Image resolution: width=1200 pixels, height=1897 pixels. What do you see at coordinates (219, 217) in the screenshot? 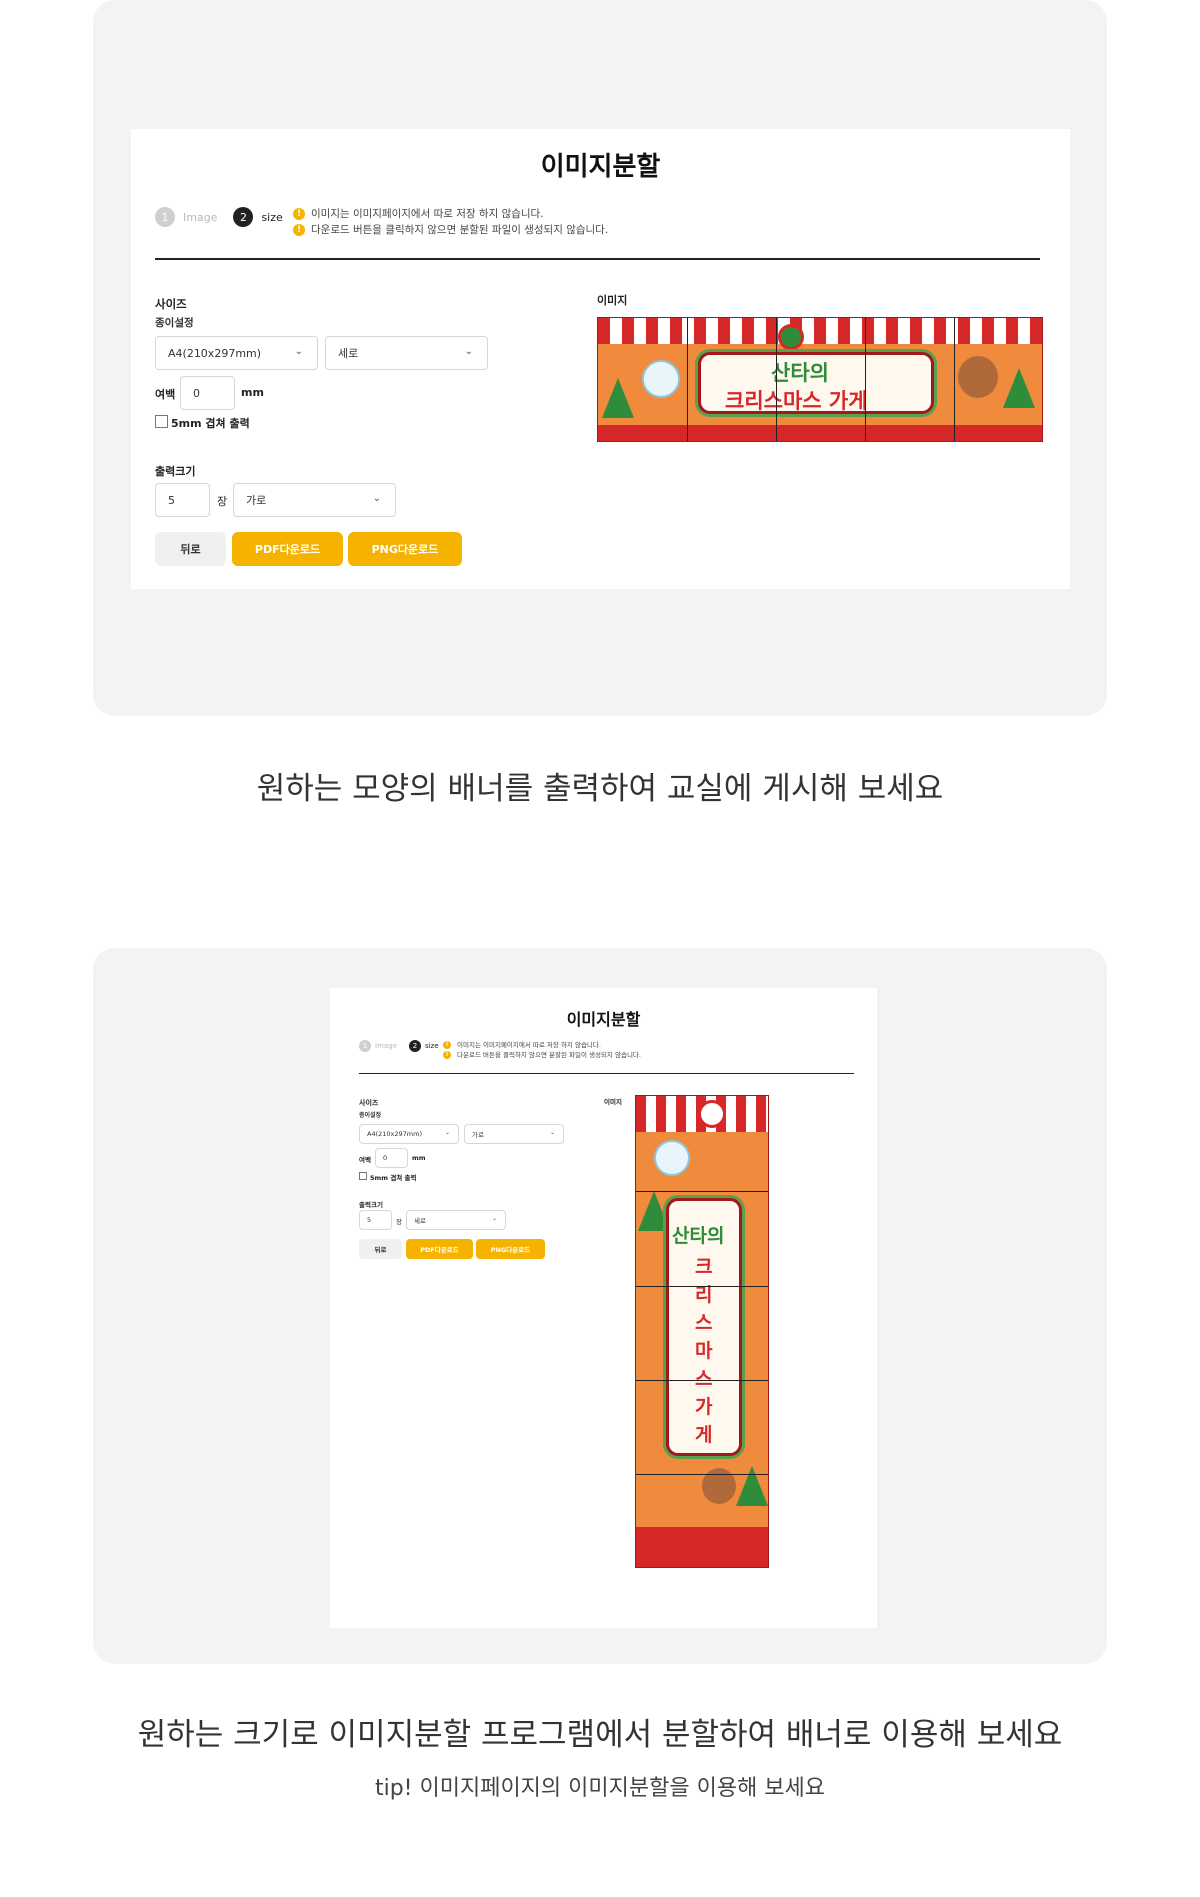
I see `step-indicator: 1 Image 2 size` at bounding box center [219, 217].